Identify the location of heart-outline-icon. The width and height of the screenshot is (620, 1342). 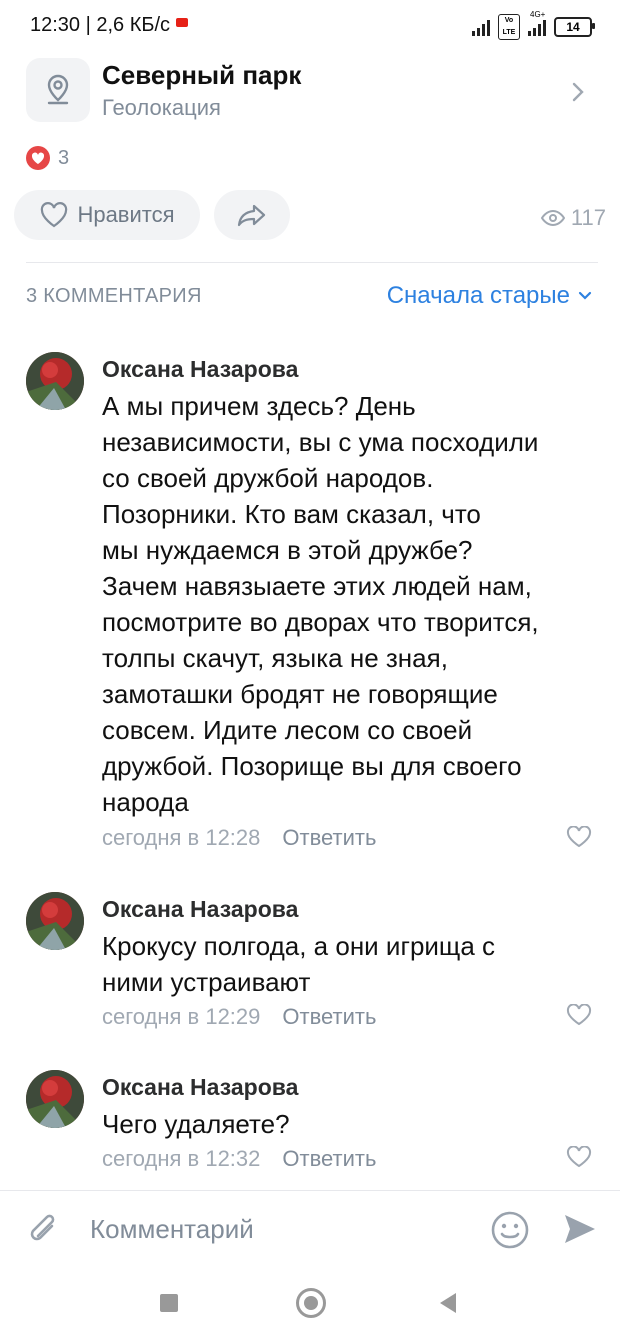
(54, 215).